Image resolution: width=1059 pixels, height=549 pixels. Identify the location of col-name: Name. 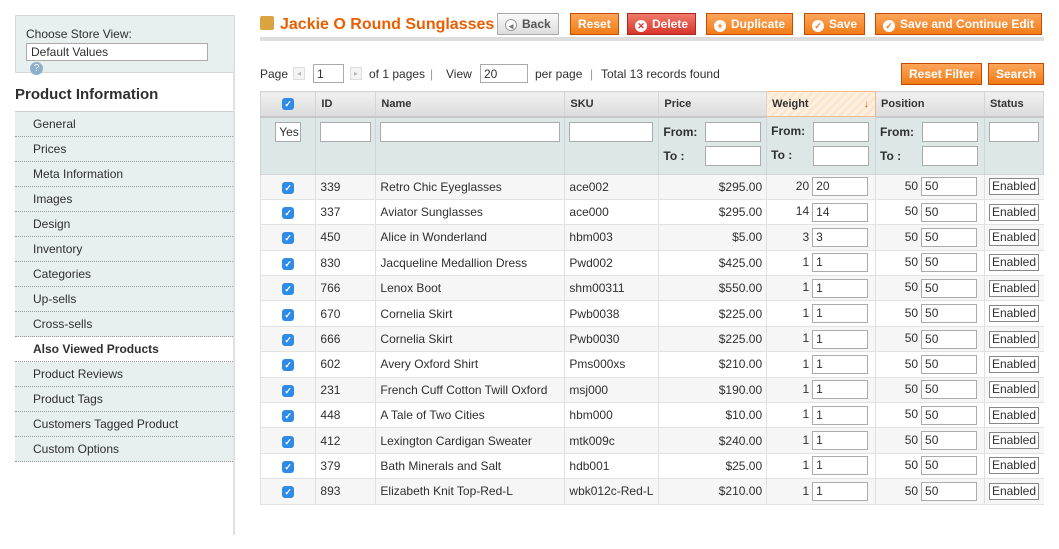
(470, 104).